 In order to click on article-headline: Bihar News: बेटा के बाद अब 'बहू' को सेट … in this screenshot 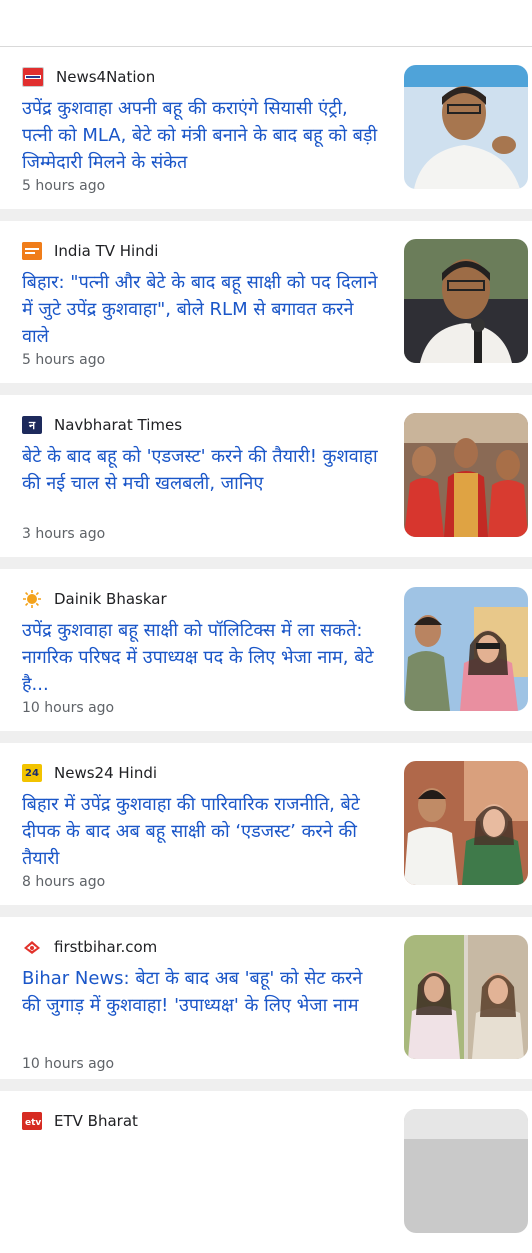, I will do `click(202, 992)`.